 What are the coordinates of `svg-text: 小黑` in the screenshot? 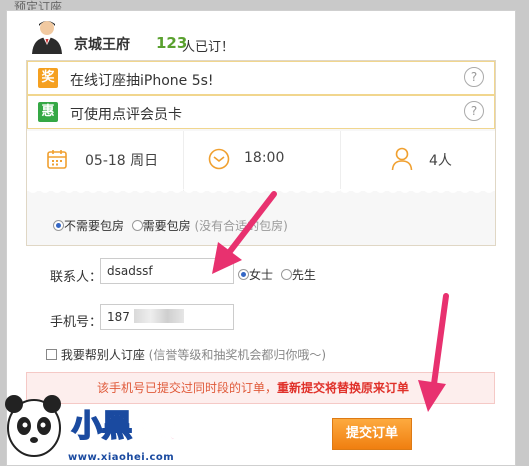 It's located at (102, 426).